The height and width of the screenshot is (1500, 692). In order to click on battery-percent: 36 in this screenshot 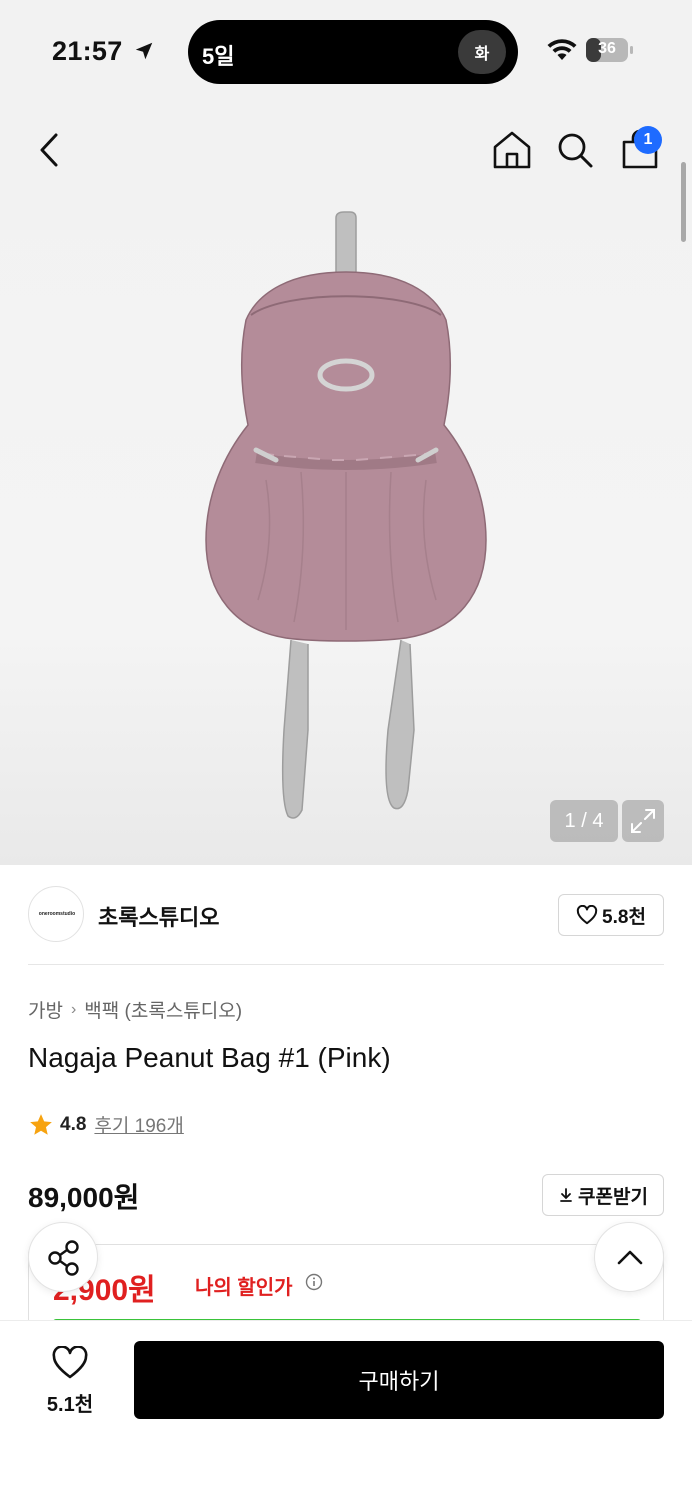, I will do `click(607, 48)`.